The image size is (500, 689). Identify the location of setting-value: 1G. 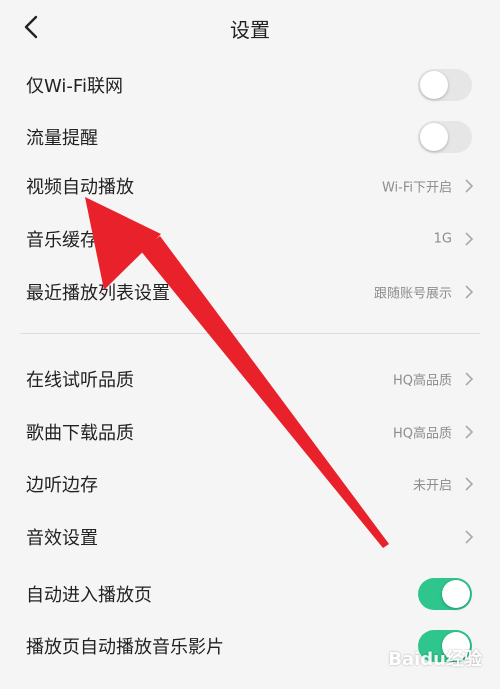
(442, 239).